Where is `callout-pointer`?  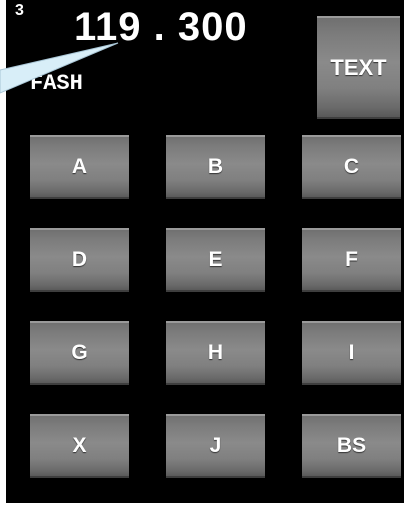 callout-pointer is located at coordinates (59, 68).